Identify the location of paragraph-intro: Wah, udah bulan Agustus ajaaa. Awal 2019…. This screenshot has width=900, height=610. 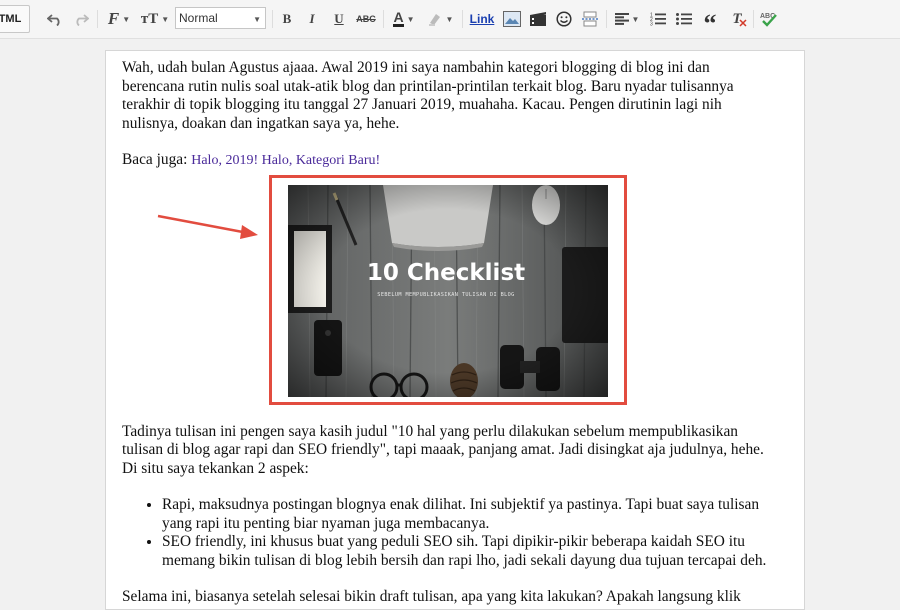
(428, 95).